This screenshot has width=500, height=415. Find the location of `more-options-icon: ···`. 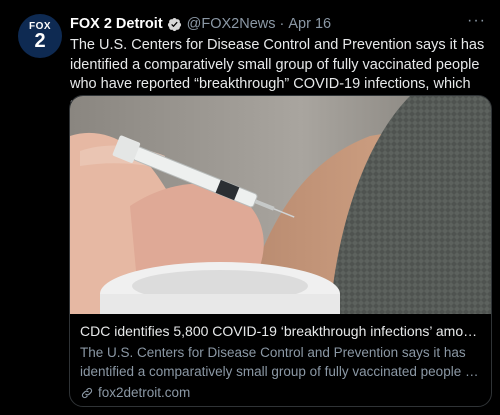

more-options-icon: ··· is located at coordinates (476, 21).